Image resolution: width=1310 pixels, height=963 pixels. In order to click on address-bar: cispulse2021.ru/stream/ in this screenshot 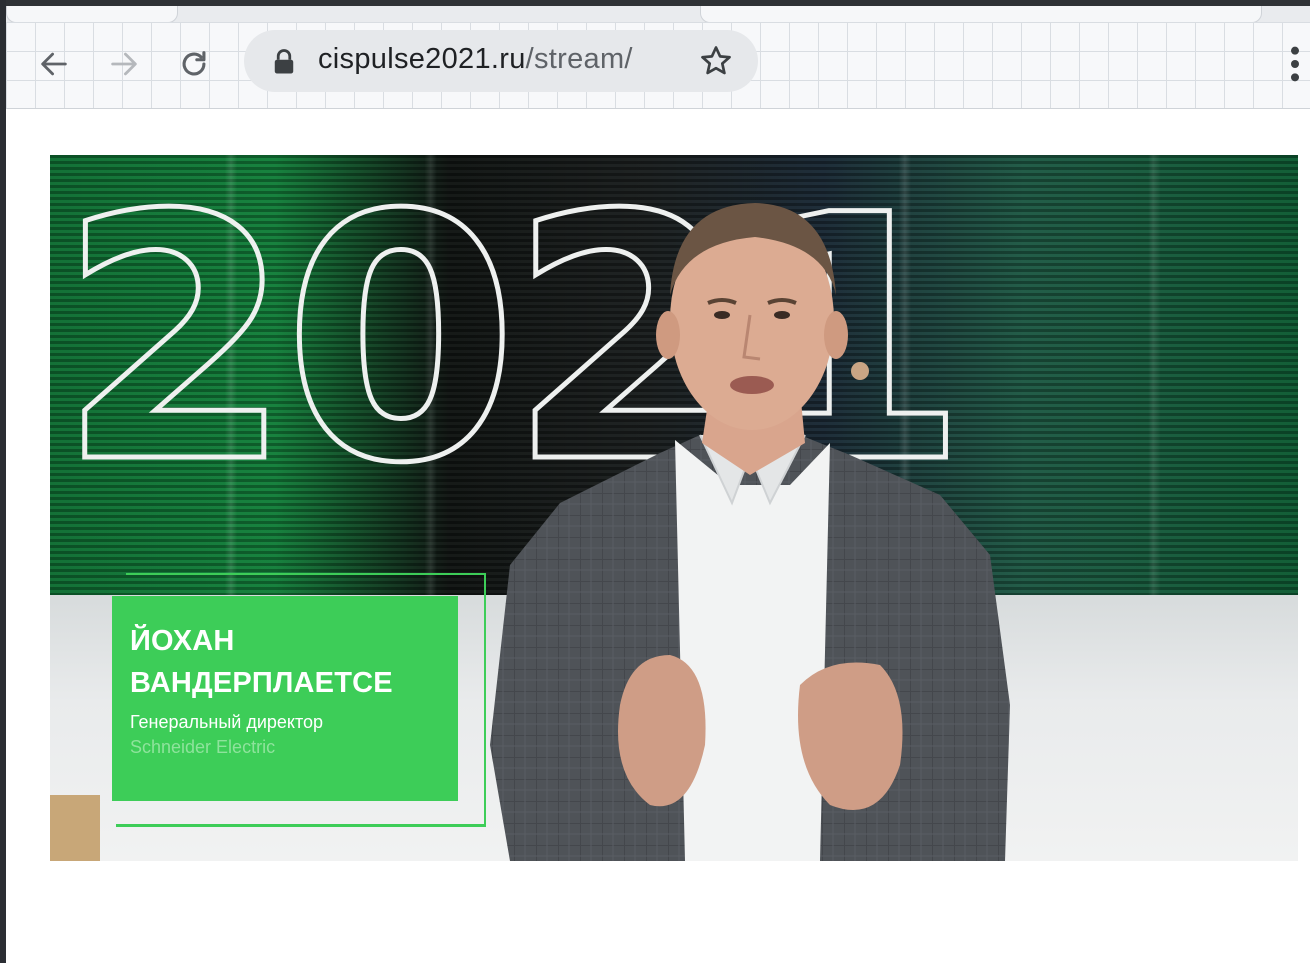, I will do `click(501, 61)`.